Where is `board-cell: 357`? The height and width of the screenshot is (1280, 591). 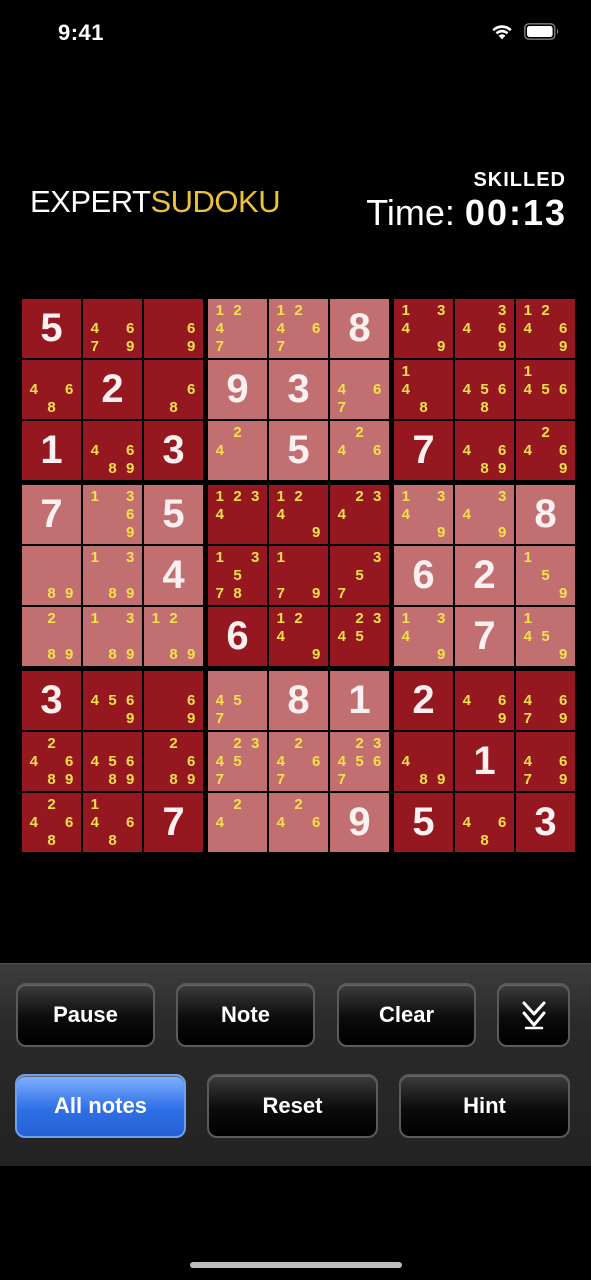
board-cell: 357 is located at coordinates (359, 575).